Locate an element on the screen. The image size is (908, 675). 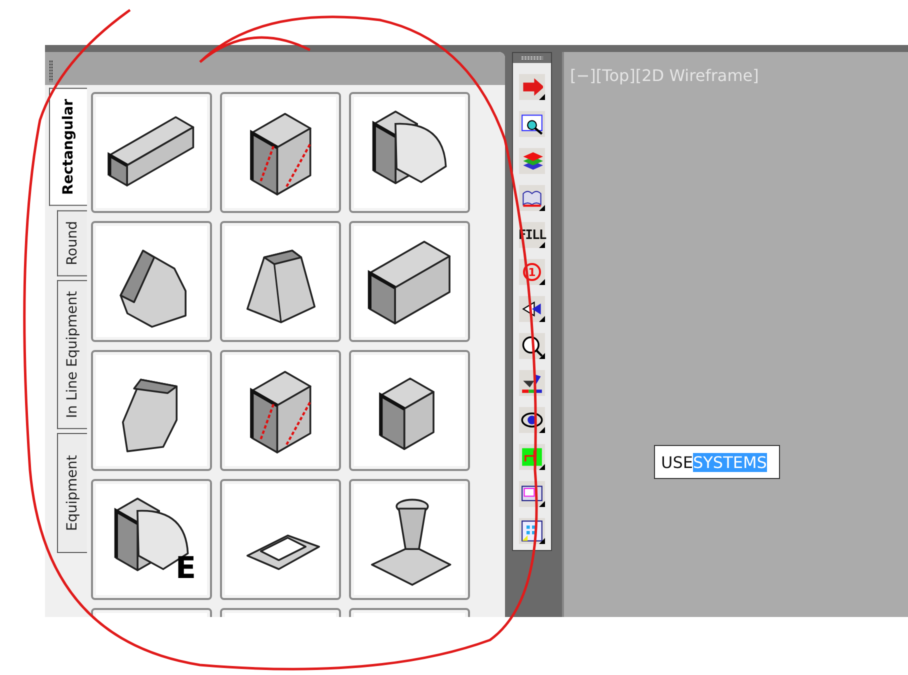
palette-tab: Equipment is located at coordinates (72, 493).